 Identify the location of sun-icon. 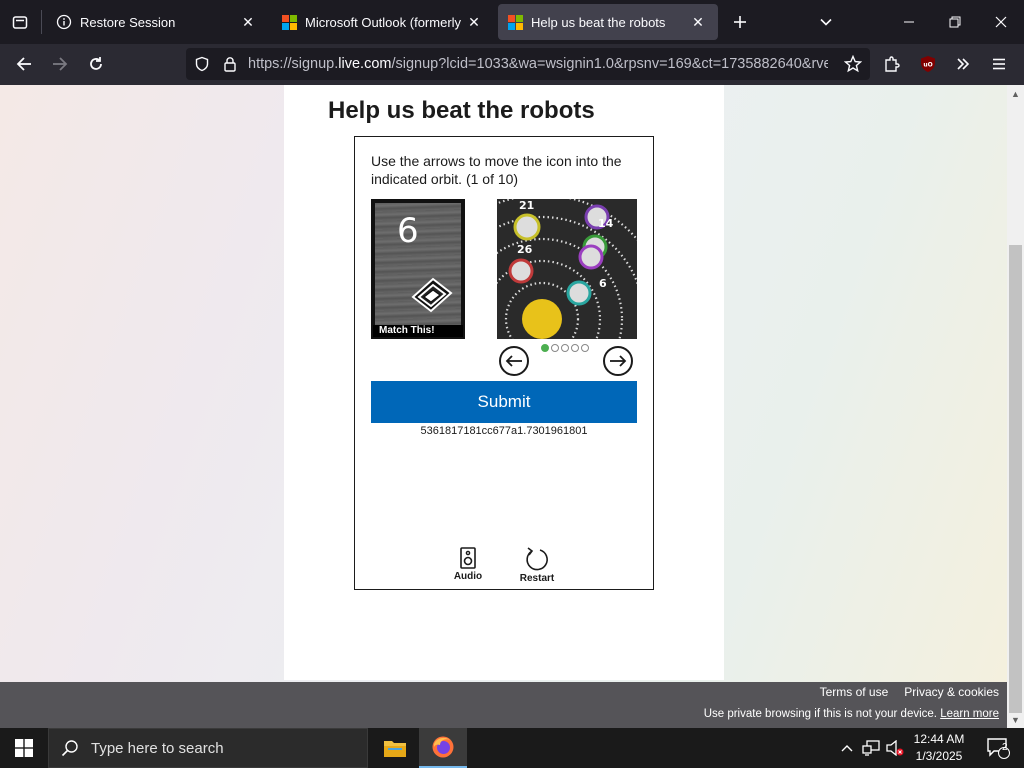
(542, 319).